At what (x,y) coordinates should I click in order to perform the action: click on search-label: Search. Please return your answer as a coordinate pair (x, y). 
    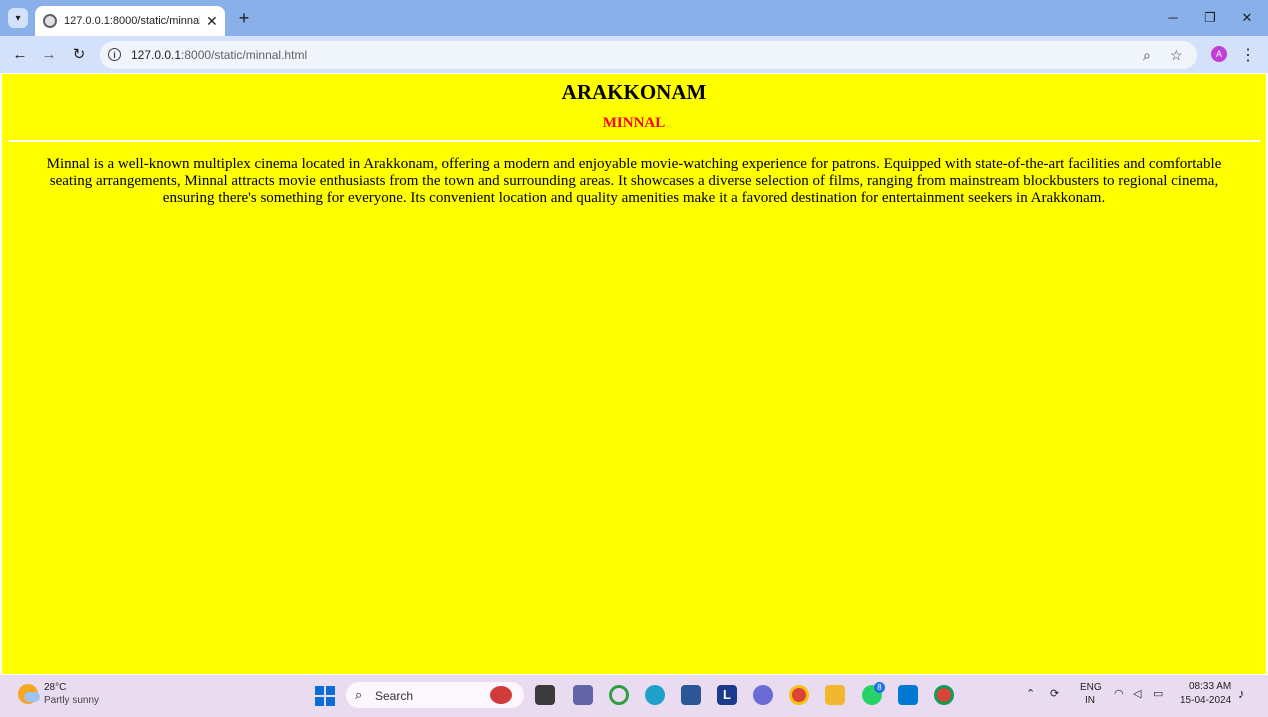
    Looking at the image, I should click on (394, 696).